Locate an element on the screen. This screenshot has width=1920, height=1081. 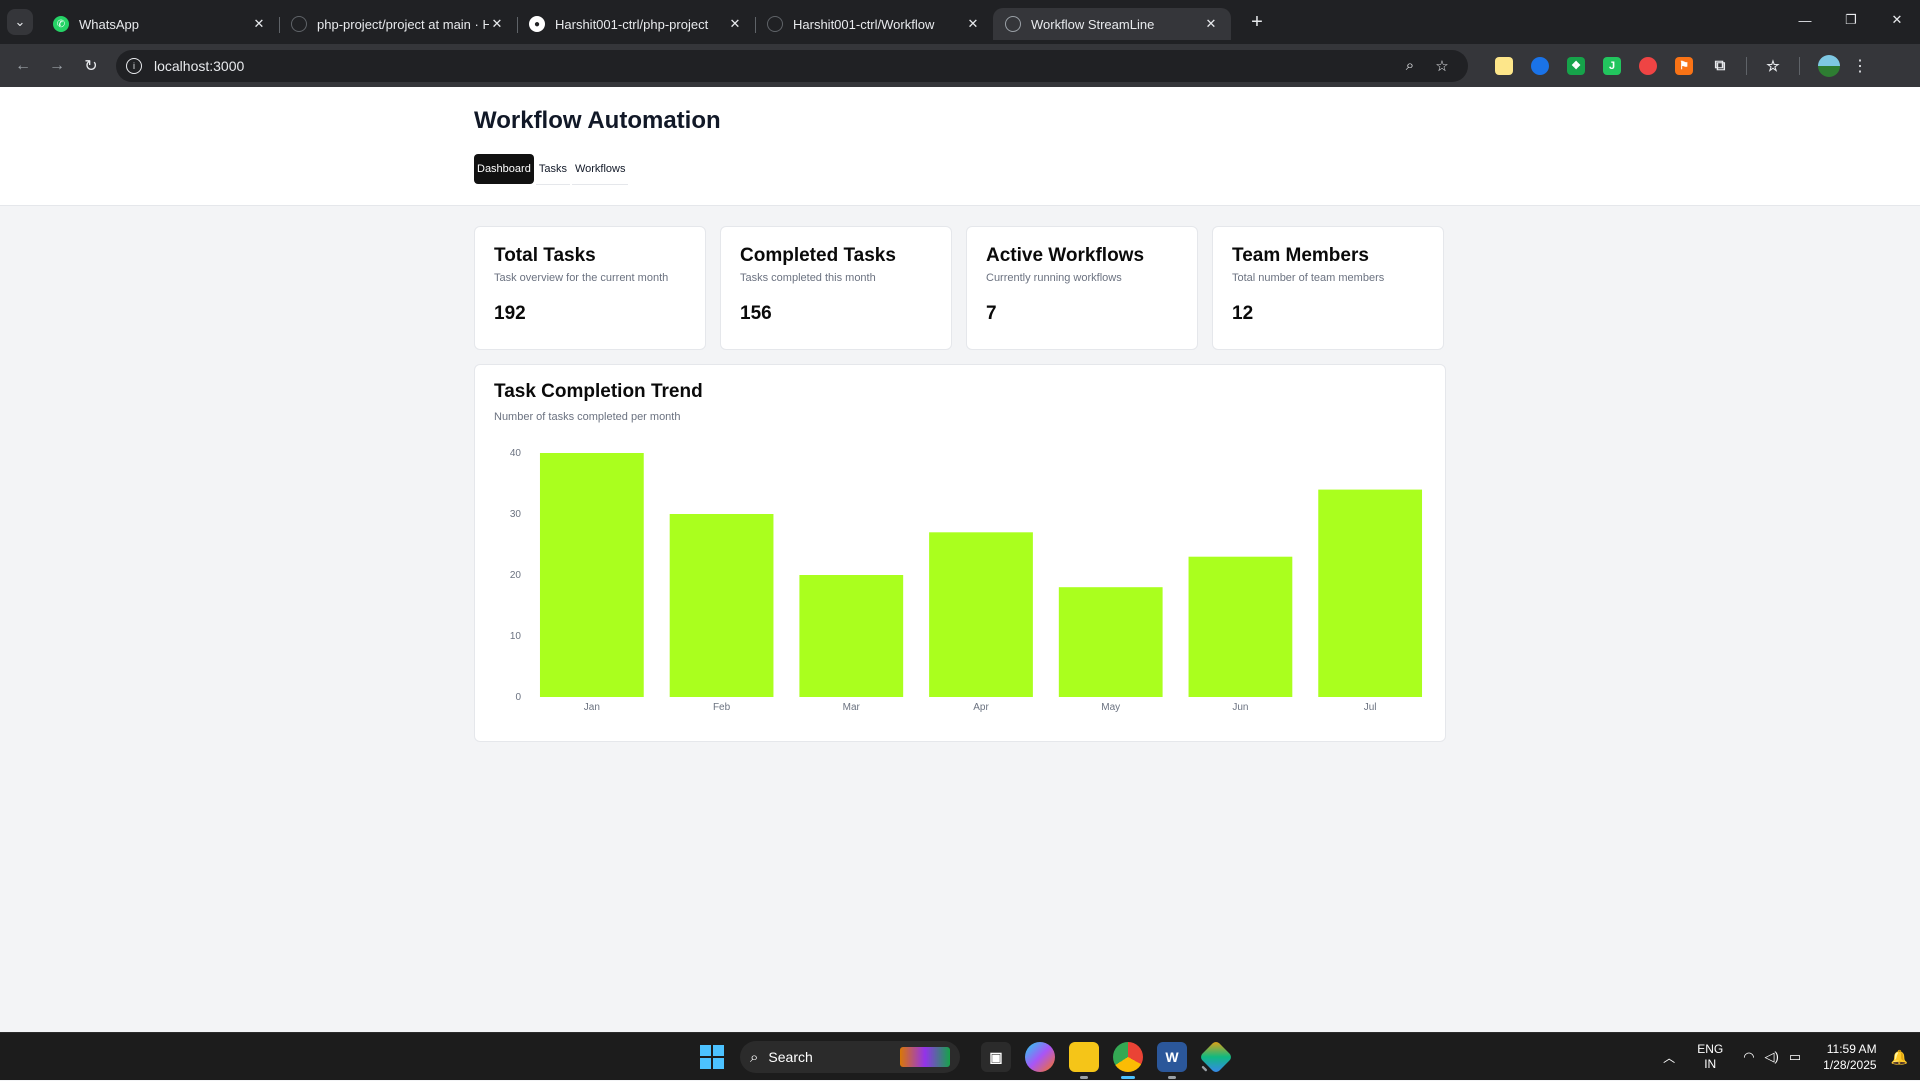
terminal-icon: ▣ is located at coordinates (996, 1057).